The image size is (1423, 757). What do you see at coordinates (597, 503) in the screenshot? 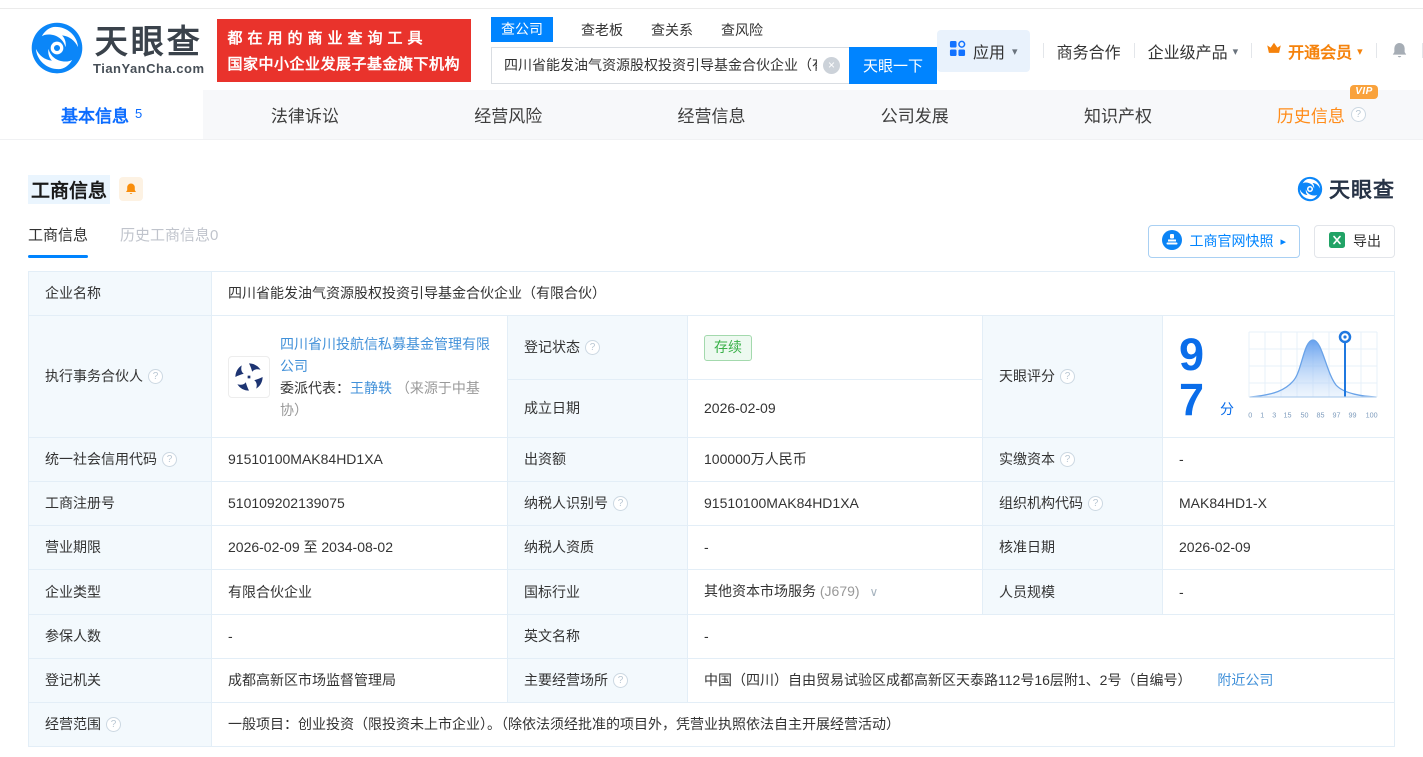
I see `field-label-taxpayer-id: 纳税人识别号?` at bounding box center [597, 503].